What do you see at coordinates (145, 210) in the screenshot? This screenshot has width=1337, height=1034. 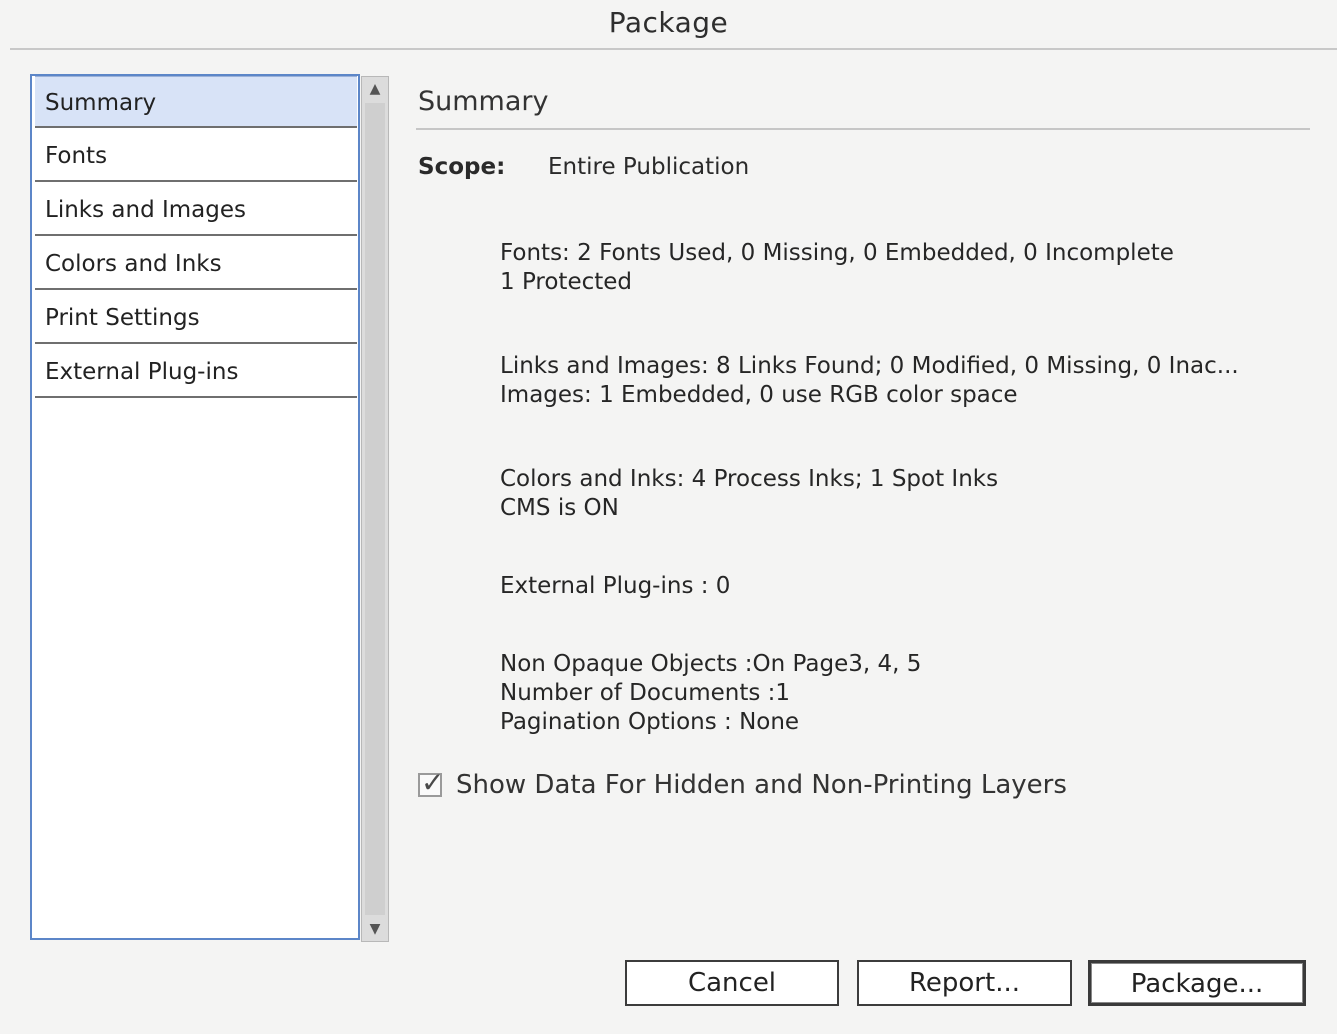 I see `sidebar-item-label: Links and Images` at bounding box center [145, 210].